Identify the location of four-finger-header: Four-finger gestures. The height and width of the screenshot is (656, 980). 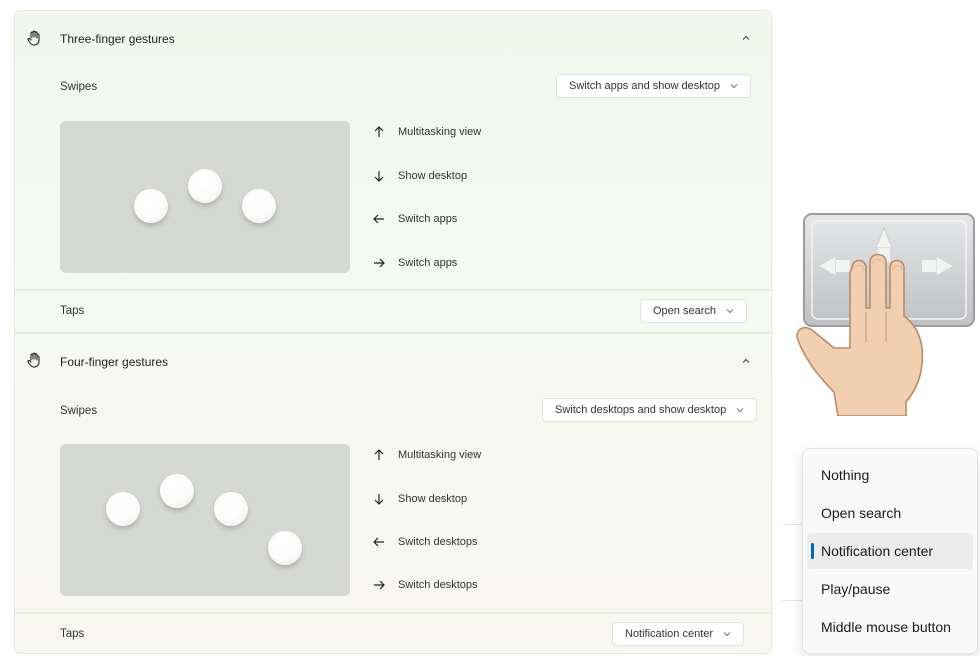
(392, 362).